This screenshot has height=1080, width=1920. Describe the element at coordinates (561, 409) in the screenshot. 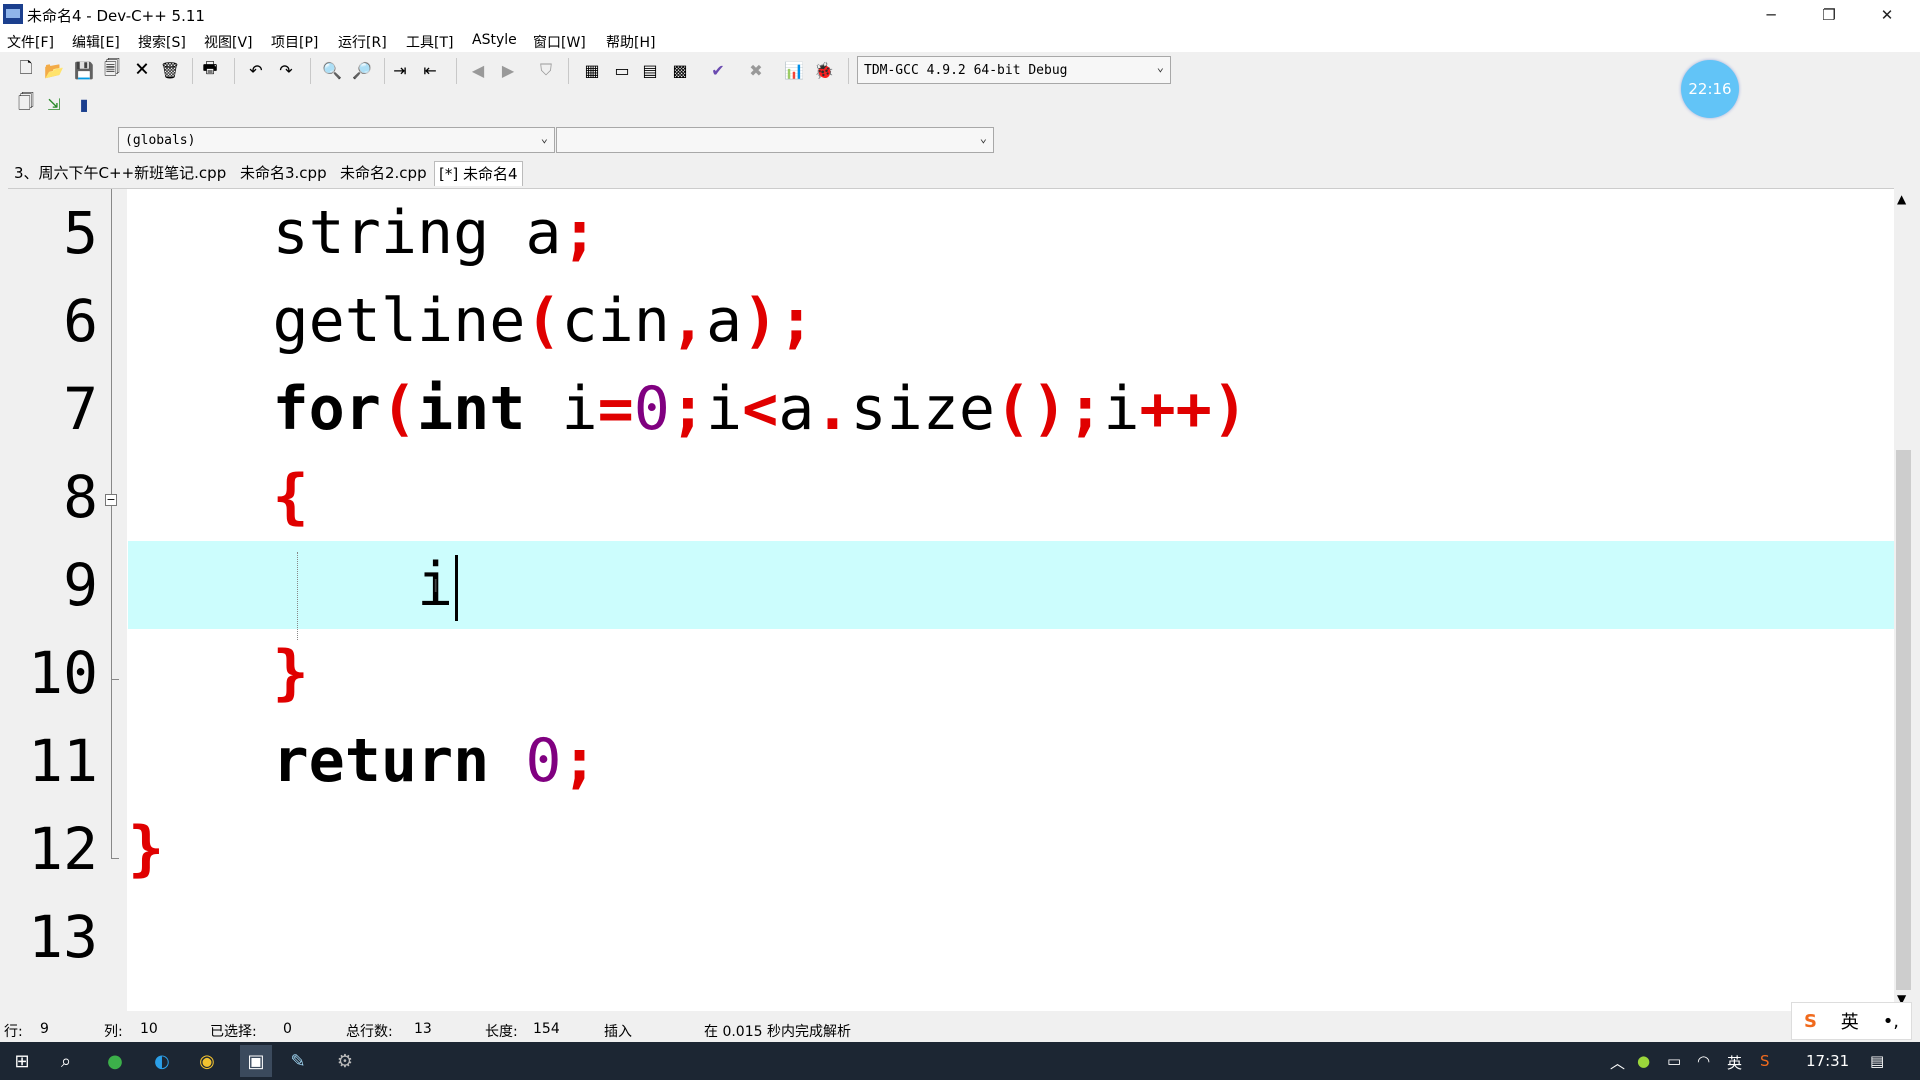

I see `code-token: i` at that location.